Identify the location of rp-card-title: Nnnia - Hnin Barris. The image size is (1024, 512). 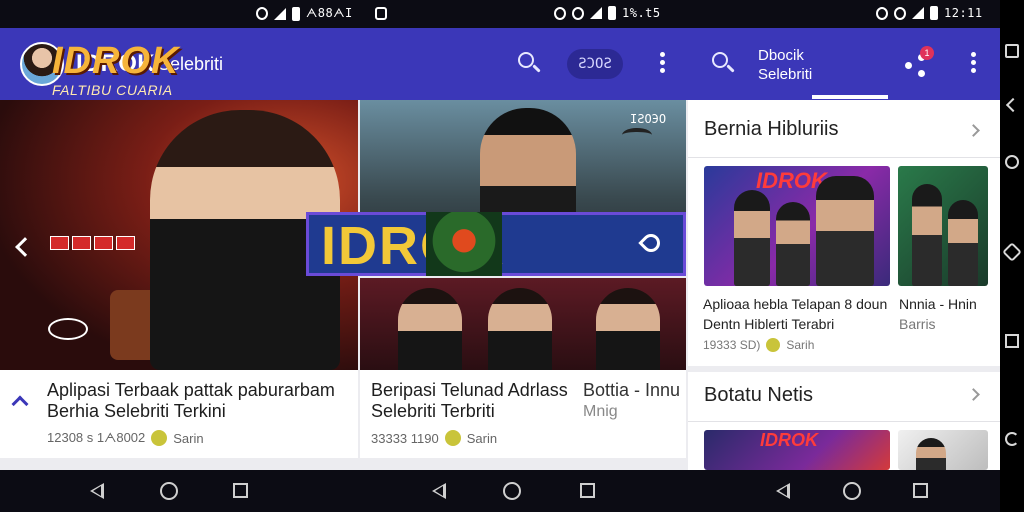
(938, 314).